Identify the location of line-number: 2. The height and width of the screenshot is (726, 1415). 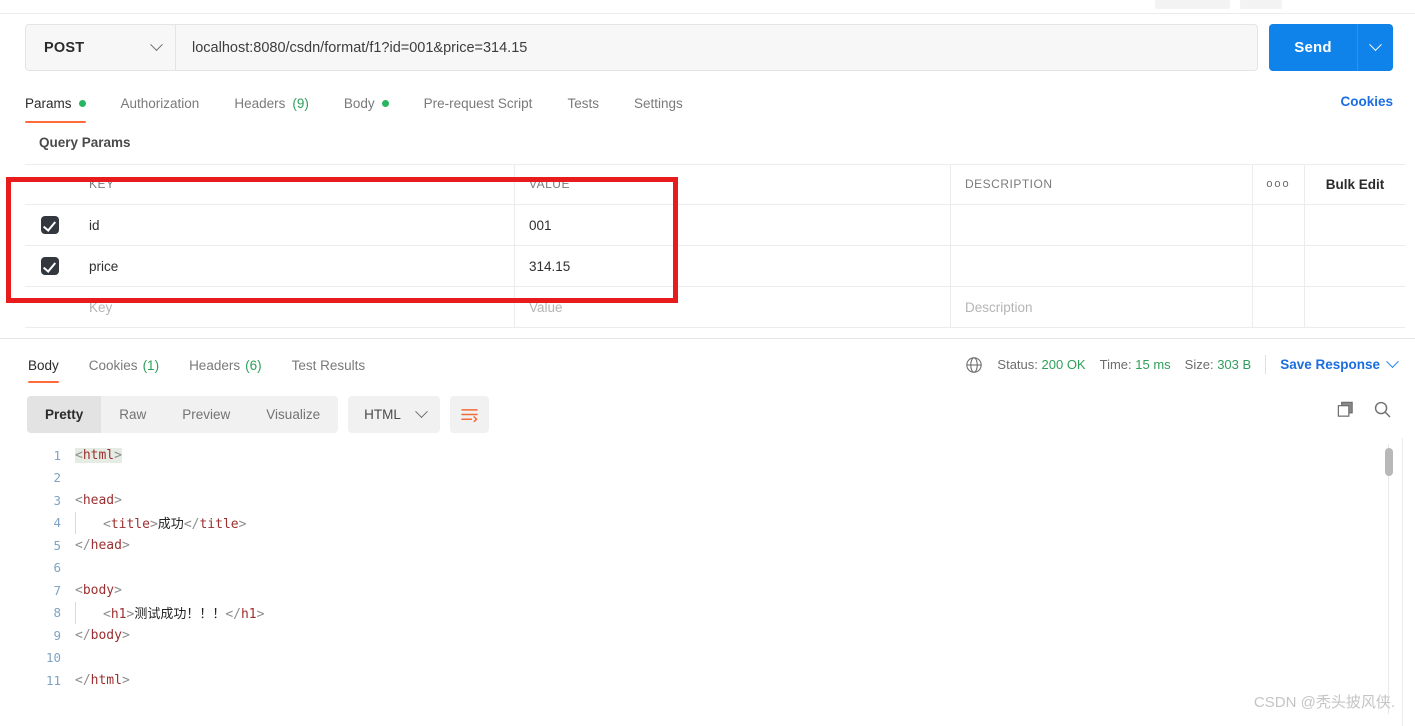
(57, 478).